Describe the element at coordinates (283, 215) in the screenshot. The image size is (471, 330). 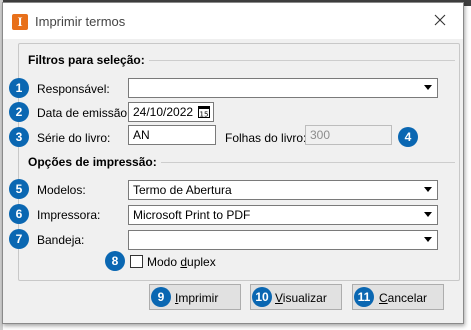
I see `impressora-select: Microsoft Print to PDF` at that location.